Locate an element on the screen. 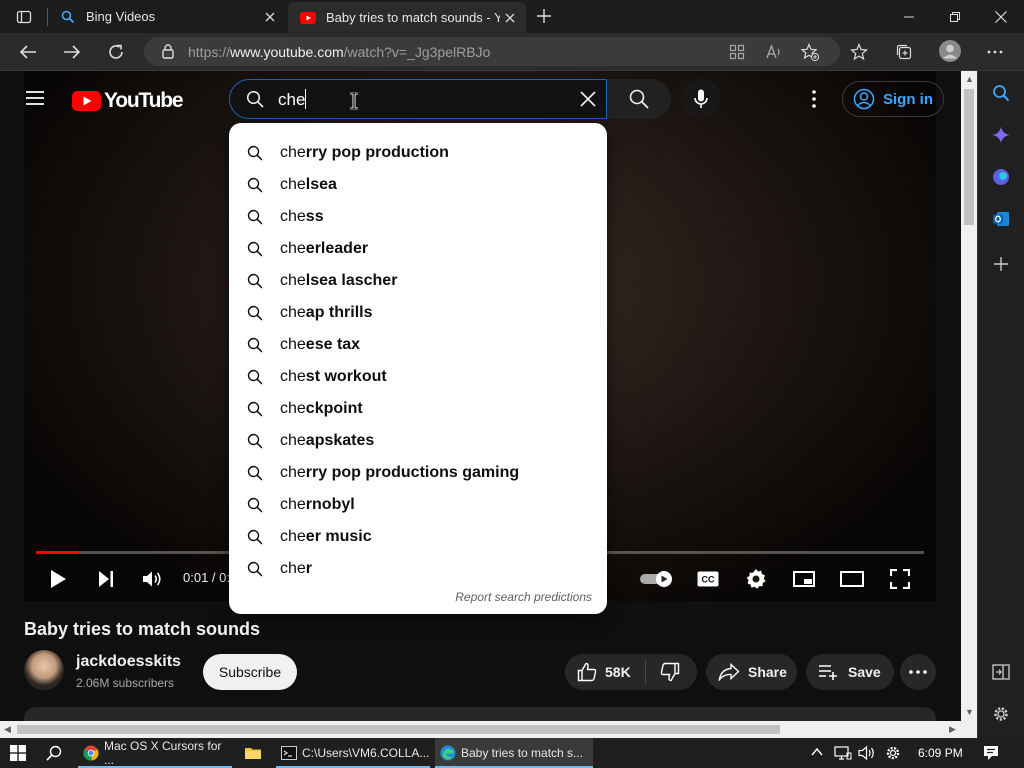 The height and width of the screenshot is (768, 1024). tab-actions-button is located at coordinates (24, 17).